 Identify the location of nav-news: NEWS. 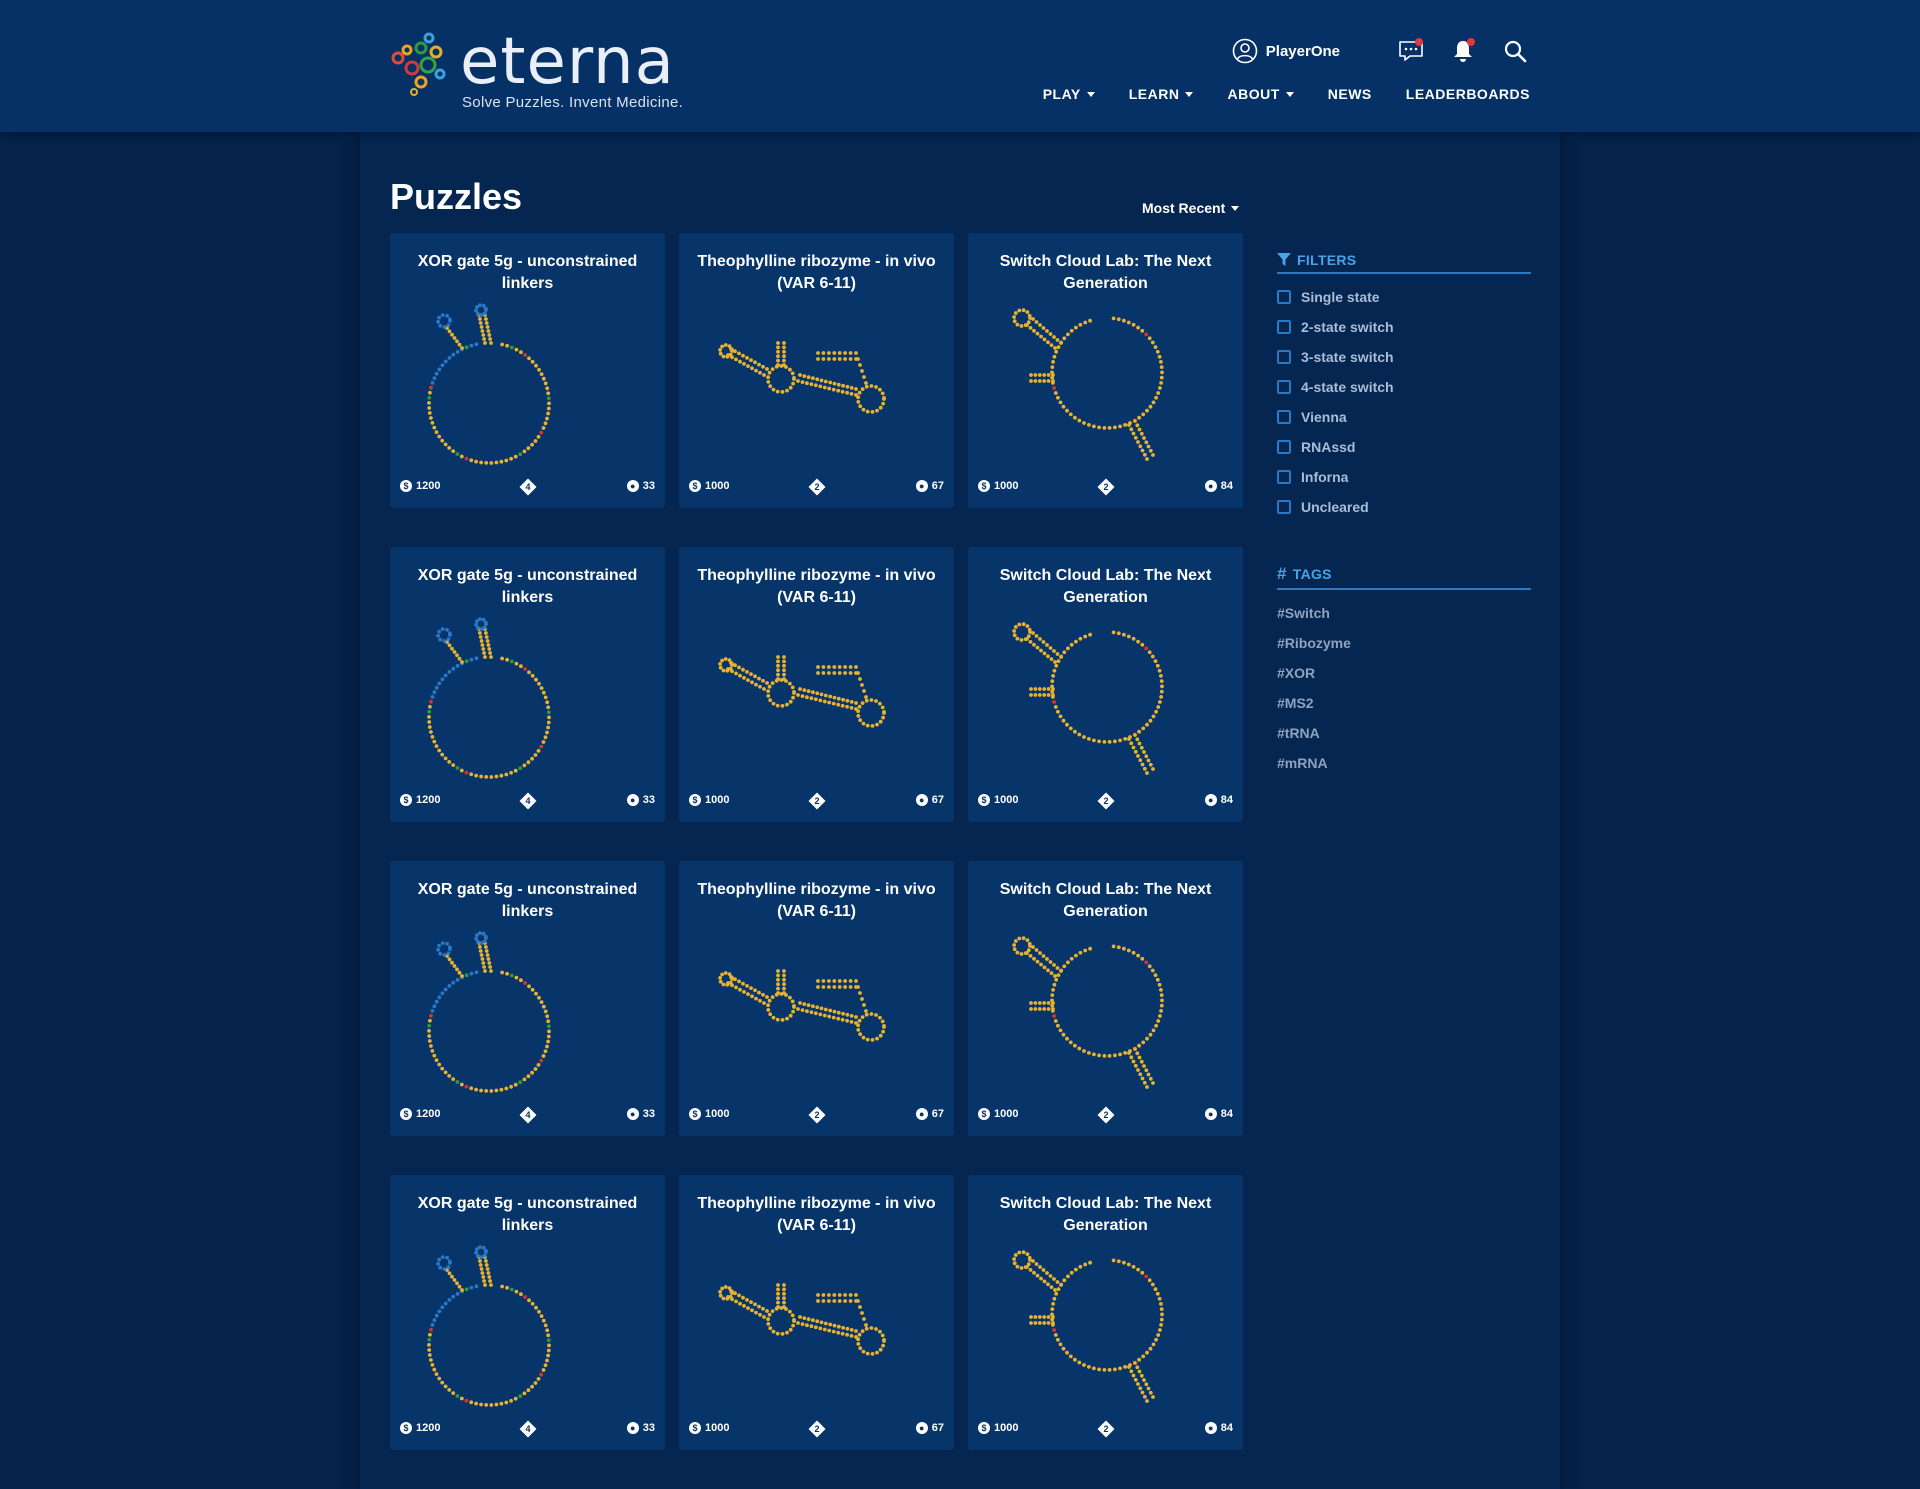
(1350, 94).